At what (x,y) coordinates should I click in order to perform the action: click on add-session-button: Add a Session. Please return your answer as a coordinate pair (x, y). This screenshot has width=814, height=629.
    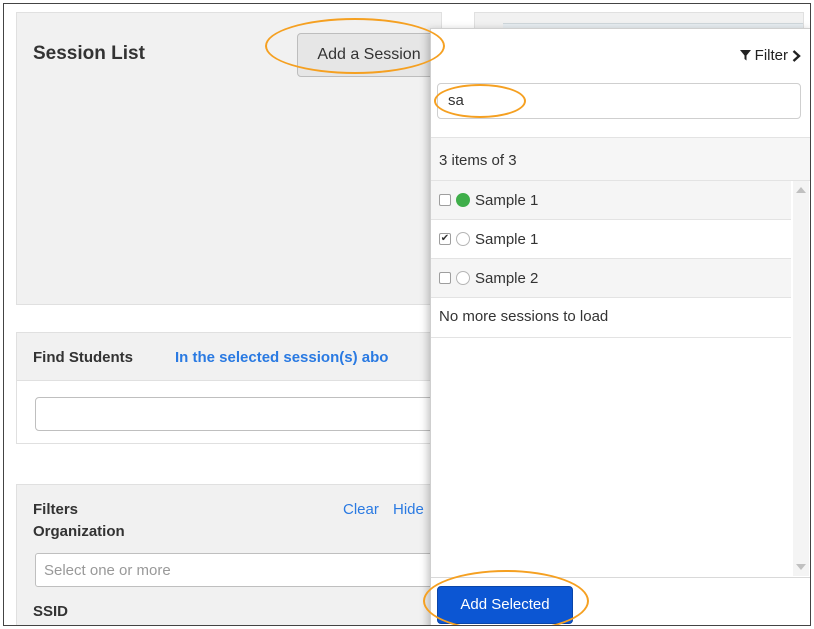
    Looking at the image, I should click on (369, 55).